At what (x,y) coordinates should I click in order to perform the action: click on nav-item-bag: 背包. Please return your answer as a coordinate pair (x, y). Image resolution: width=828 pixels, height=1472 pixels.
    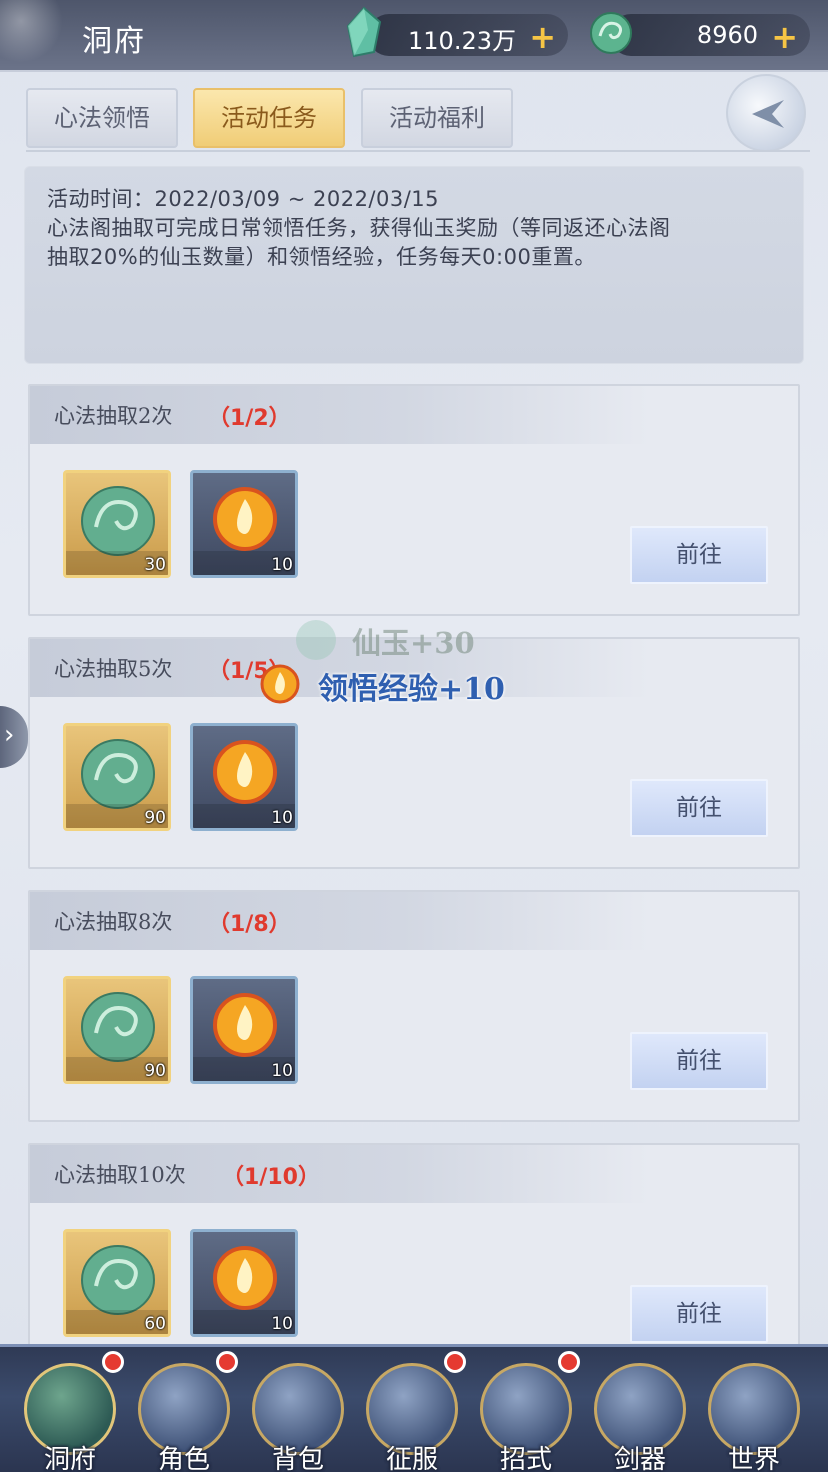
    Looking at the image, I should click on (298, 1409).